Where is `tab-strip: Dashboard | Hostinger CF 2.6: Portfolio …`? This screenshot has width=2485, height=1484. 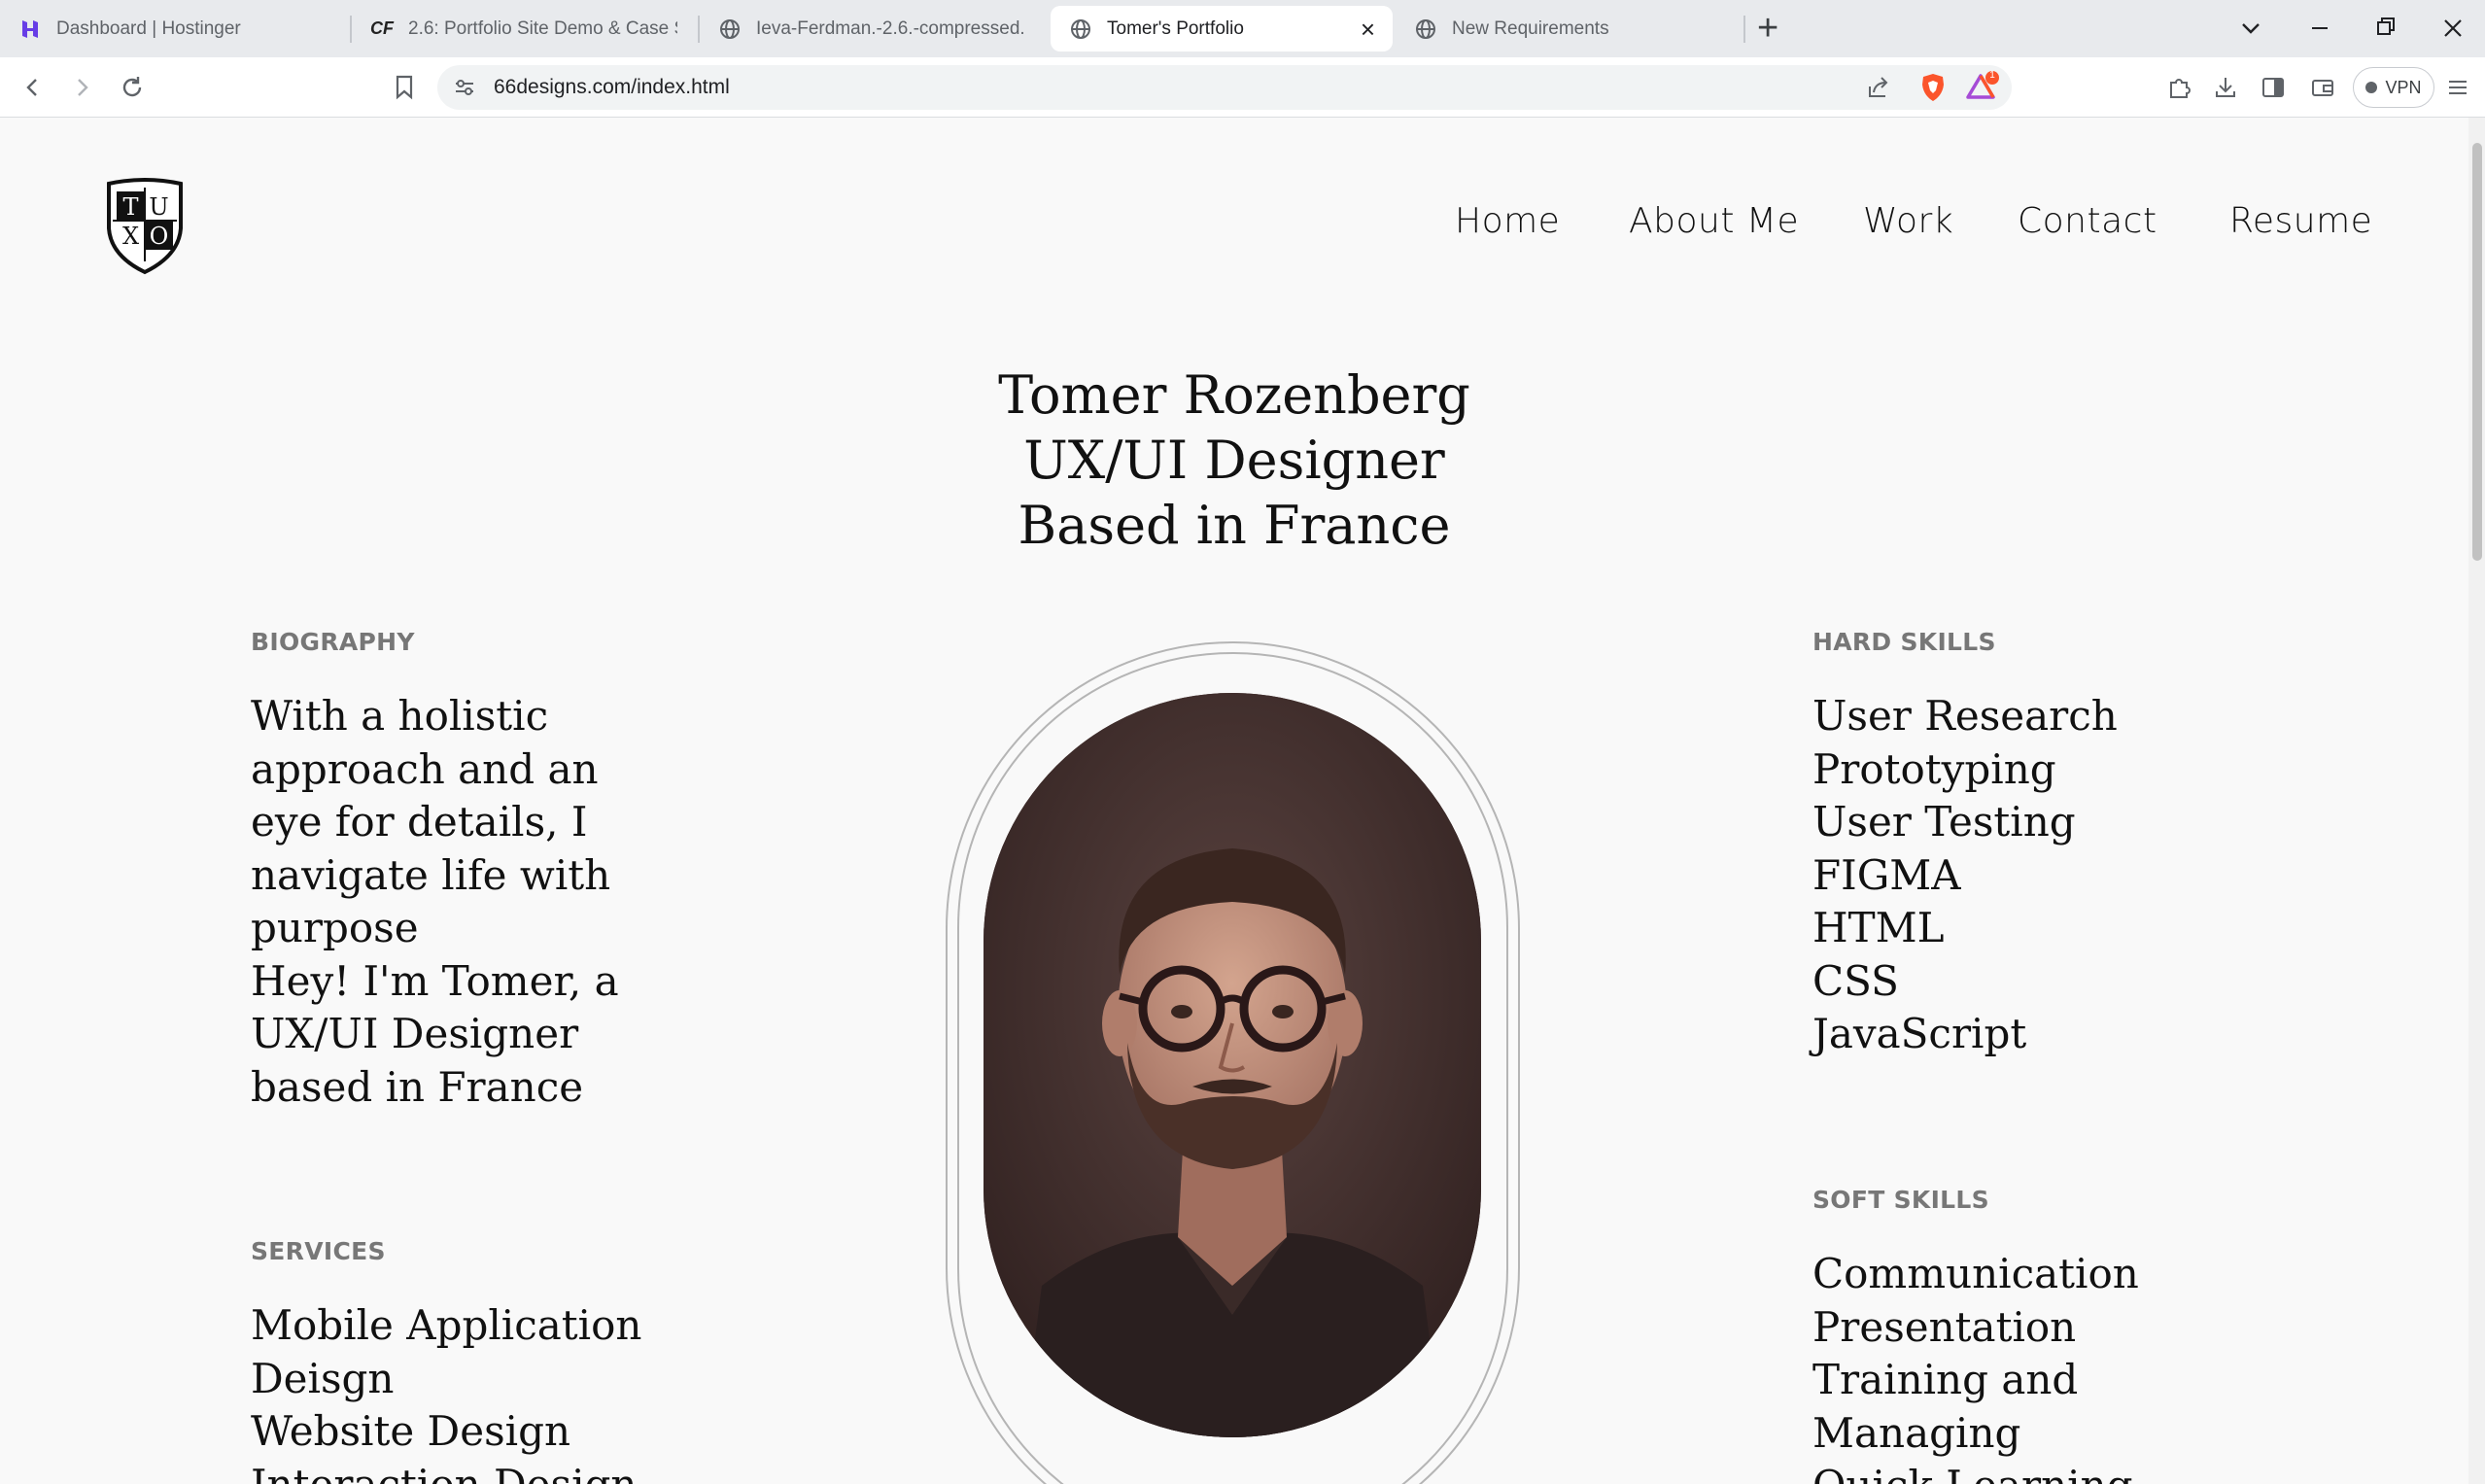
tab-strip: Dashboard | Hostinger CF 2.6: Portfolio … is located at coordinates (1242, 28).